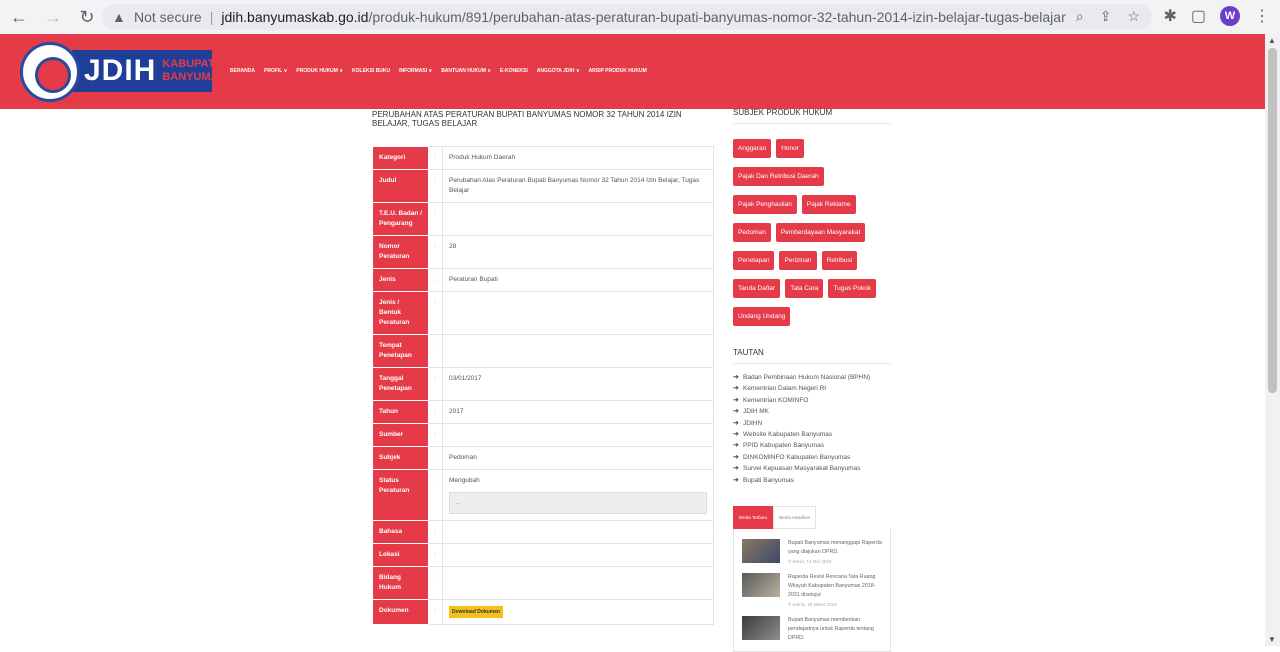 Image resolution: width=1280 pixels, height=652 pixels. Describe the element at coordinates (753, 423) in the screenshot. I see `link-label: JDIHN` at that location.